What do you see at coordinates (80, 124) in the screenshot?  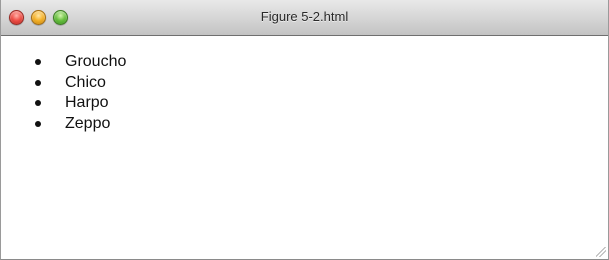 I see `list-item: Zeppo` at bounding box center [80, 124].